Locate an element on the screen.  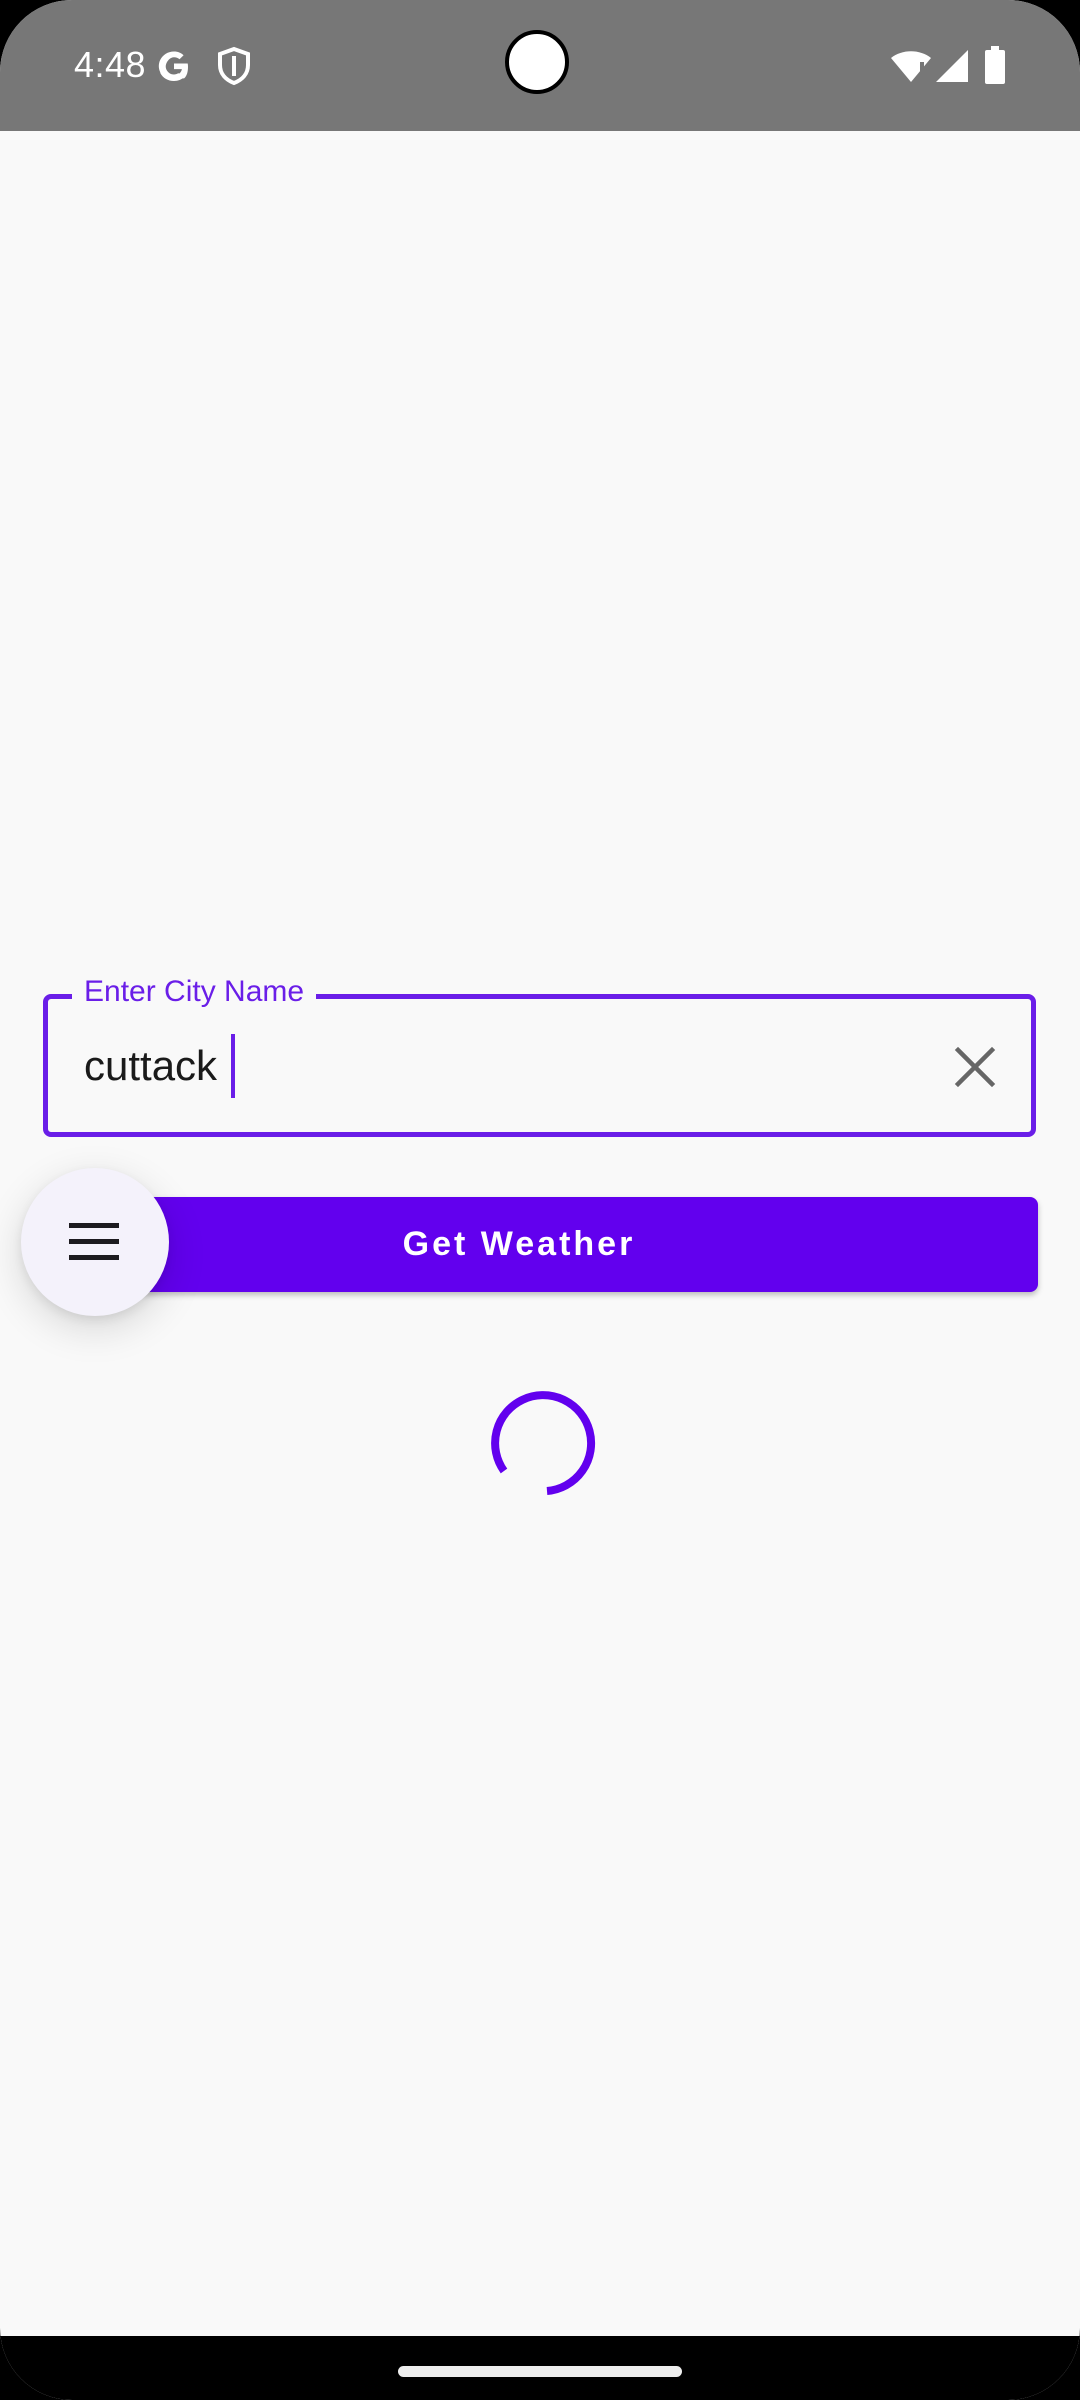
front-camera is located at coordinates (537, 62).